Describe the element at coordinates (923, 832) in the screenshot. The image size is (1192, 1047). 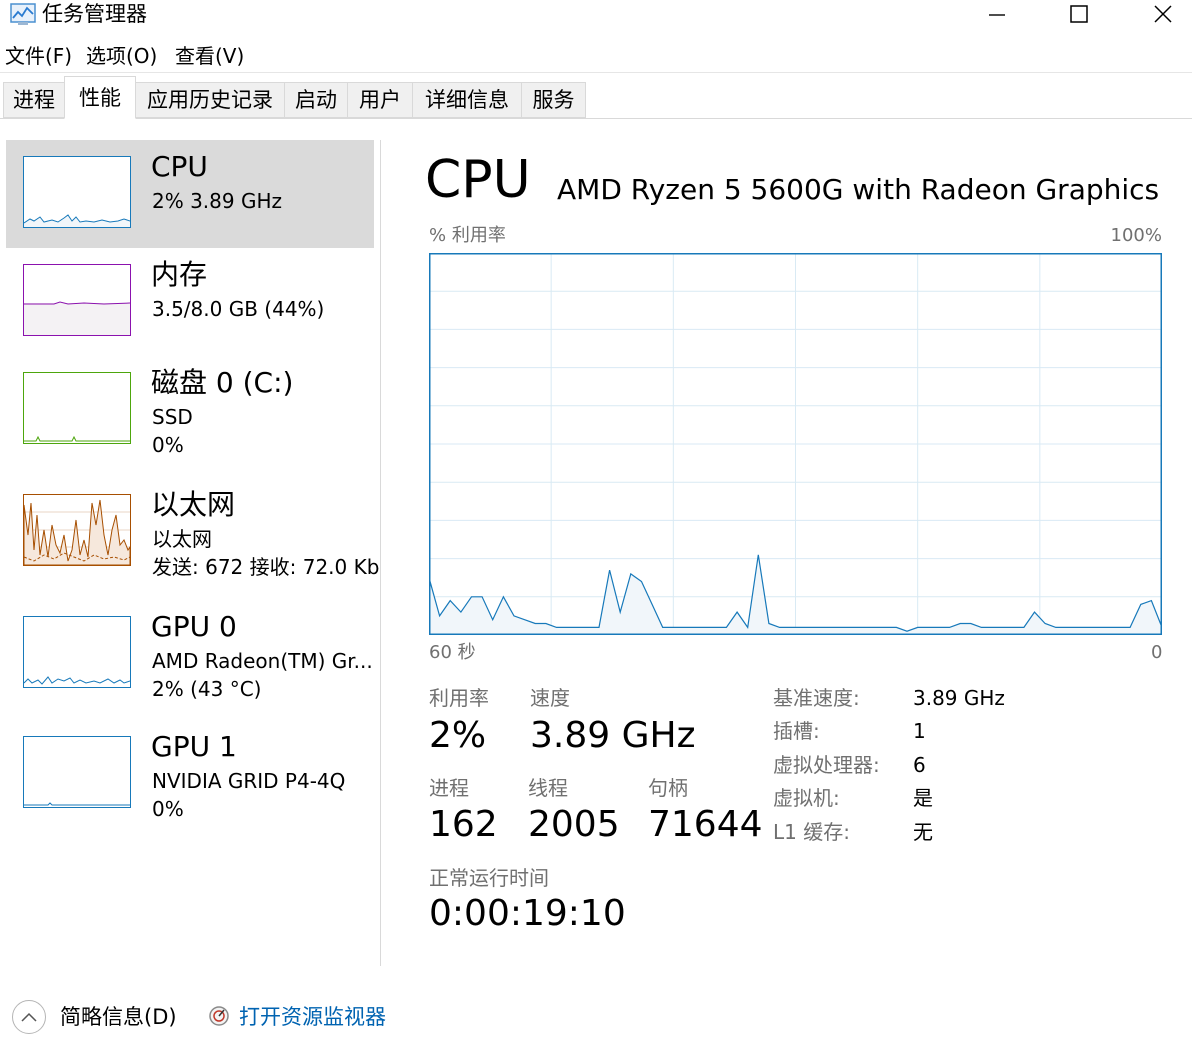
I see `l1-cache-value: 无` at that location.